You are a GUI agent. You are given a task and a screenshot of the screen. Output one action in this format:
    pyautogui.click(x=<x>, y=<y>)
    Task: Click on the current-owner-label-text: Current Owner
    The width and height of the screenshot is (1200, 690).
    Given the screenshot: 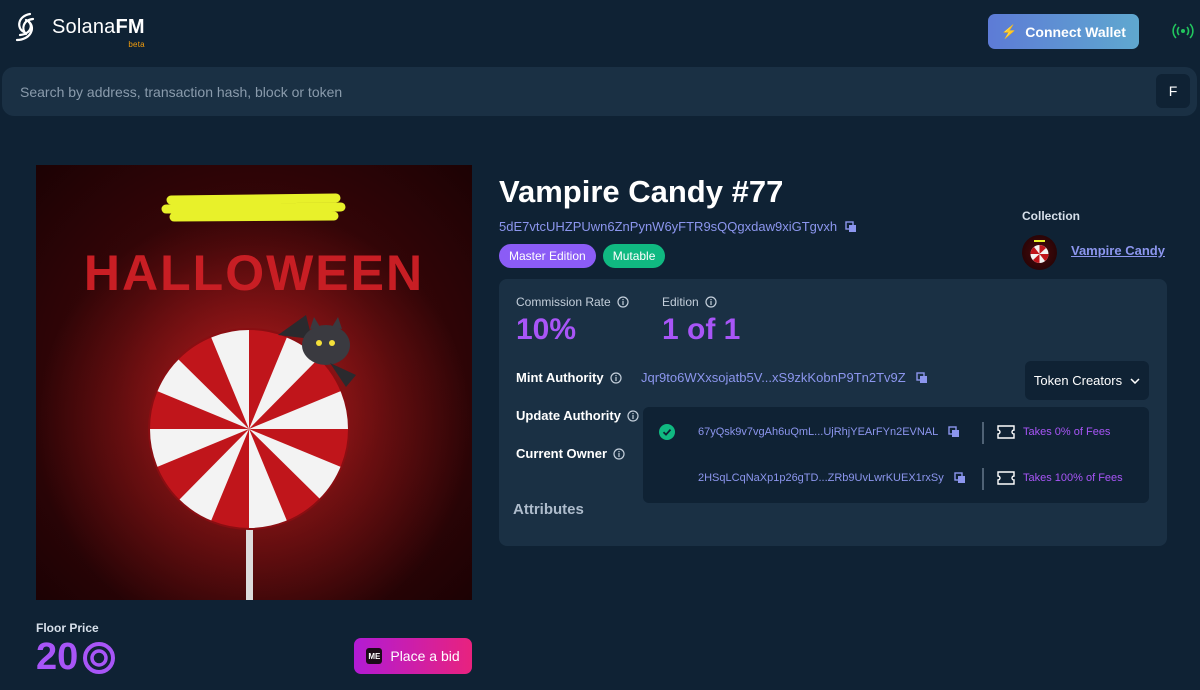 What is the action you would take?
    pyautogui.click(x=562, y=453)
    